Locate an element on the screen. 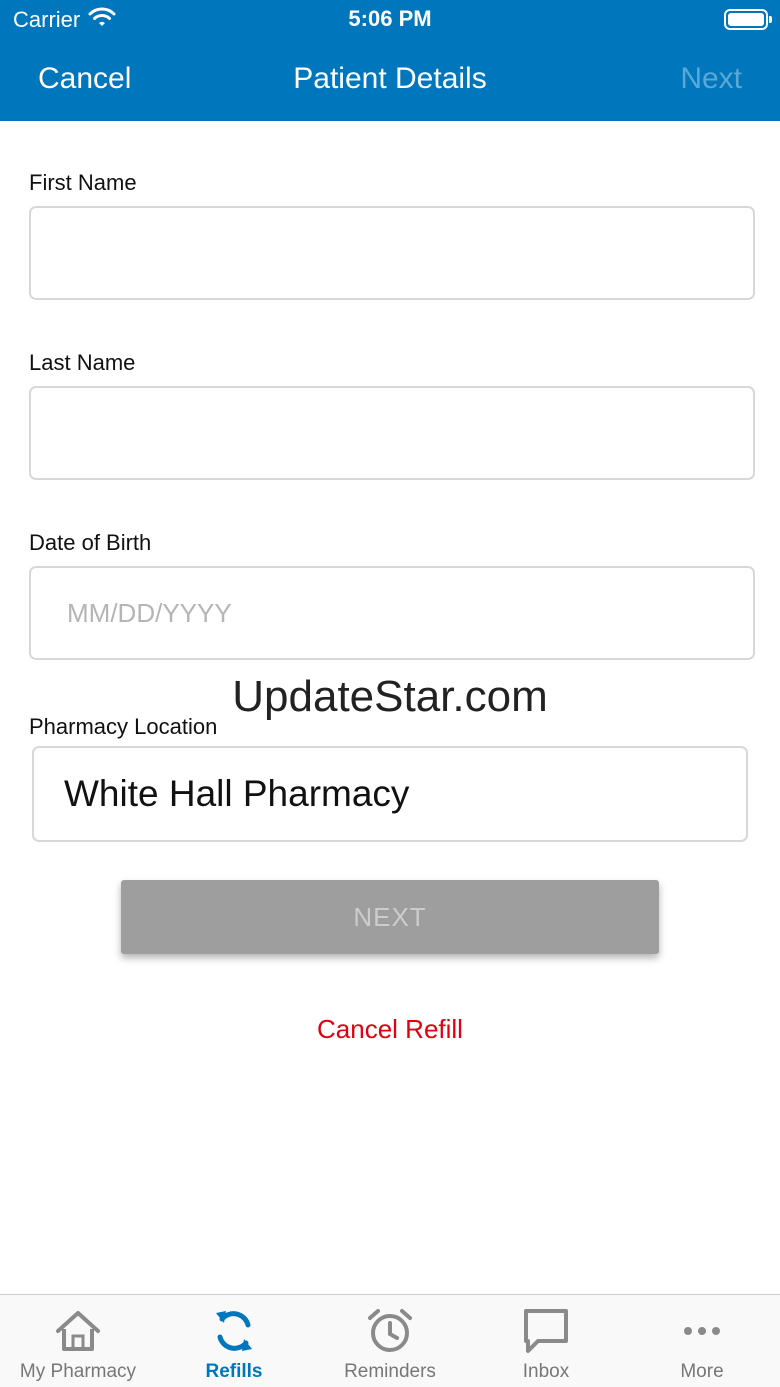 This screenshot has width=780, height=1387. tab-label: Inbox is located at coordinates (546, 1371).